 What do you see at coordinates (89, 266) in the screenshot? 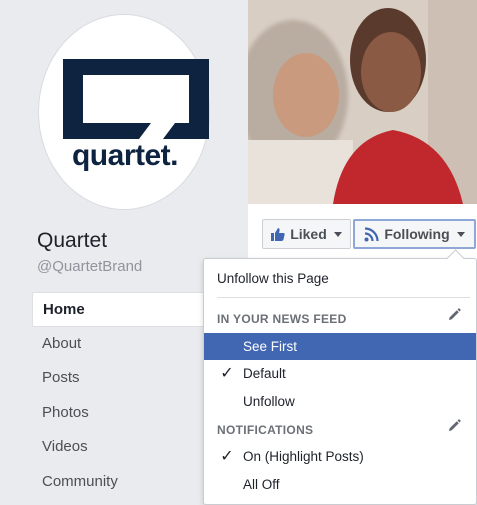
I see `page-handle: @QuartetBrand` at bounding box center [89, 266].